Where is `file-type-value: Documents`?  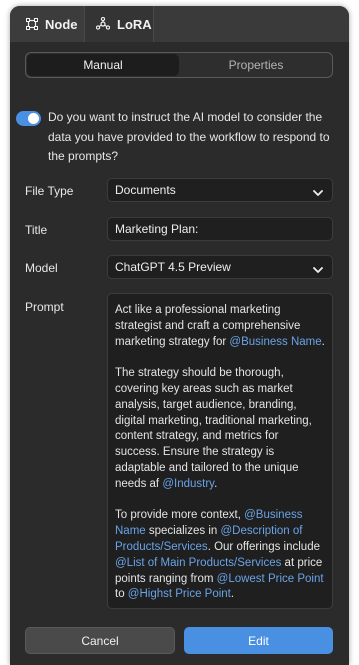
file-type-value: Documents is located at coordinates (145, 190).